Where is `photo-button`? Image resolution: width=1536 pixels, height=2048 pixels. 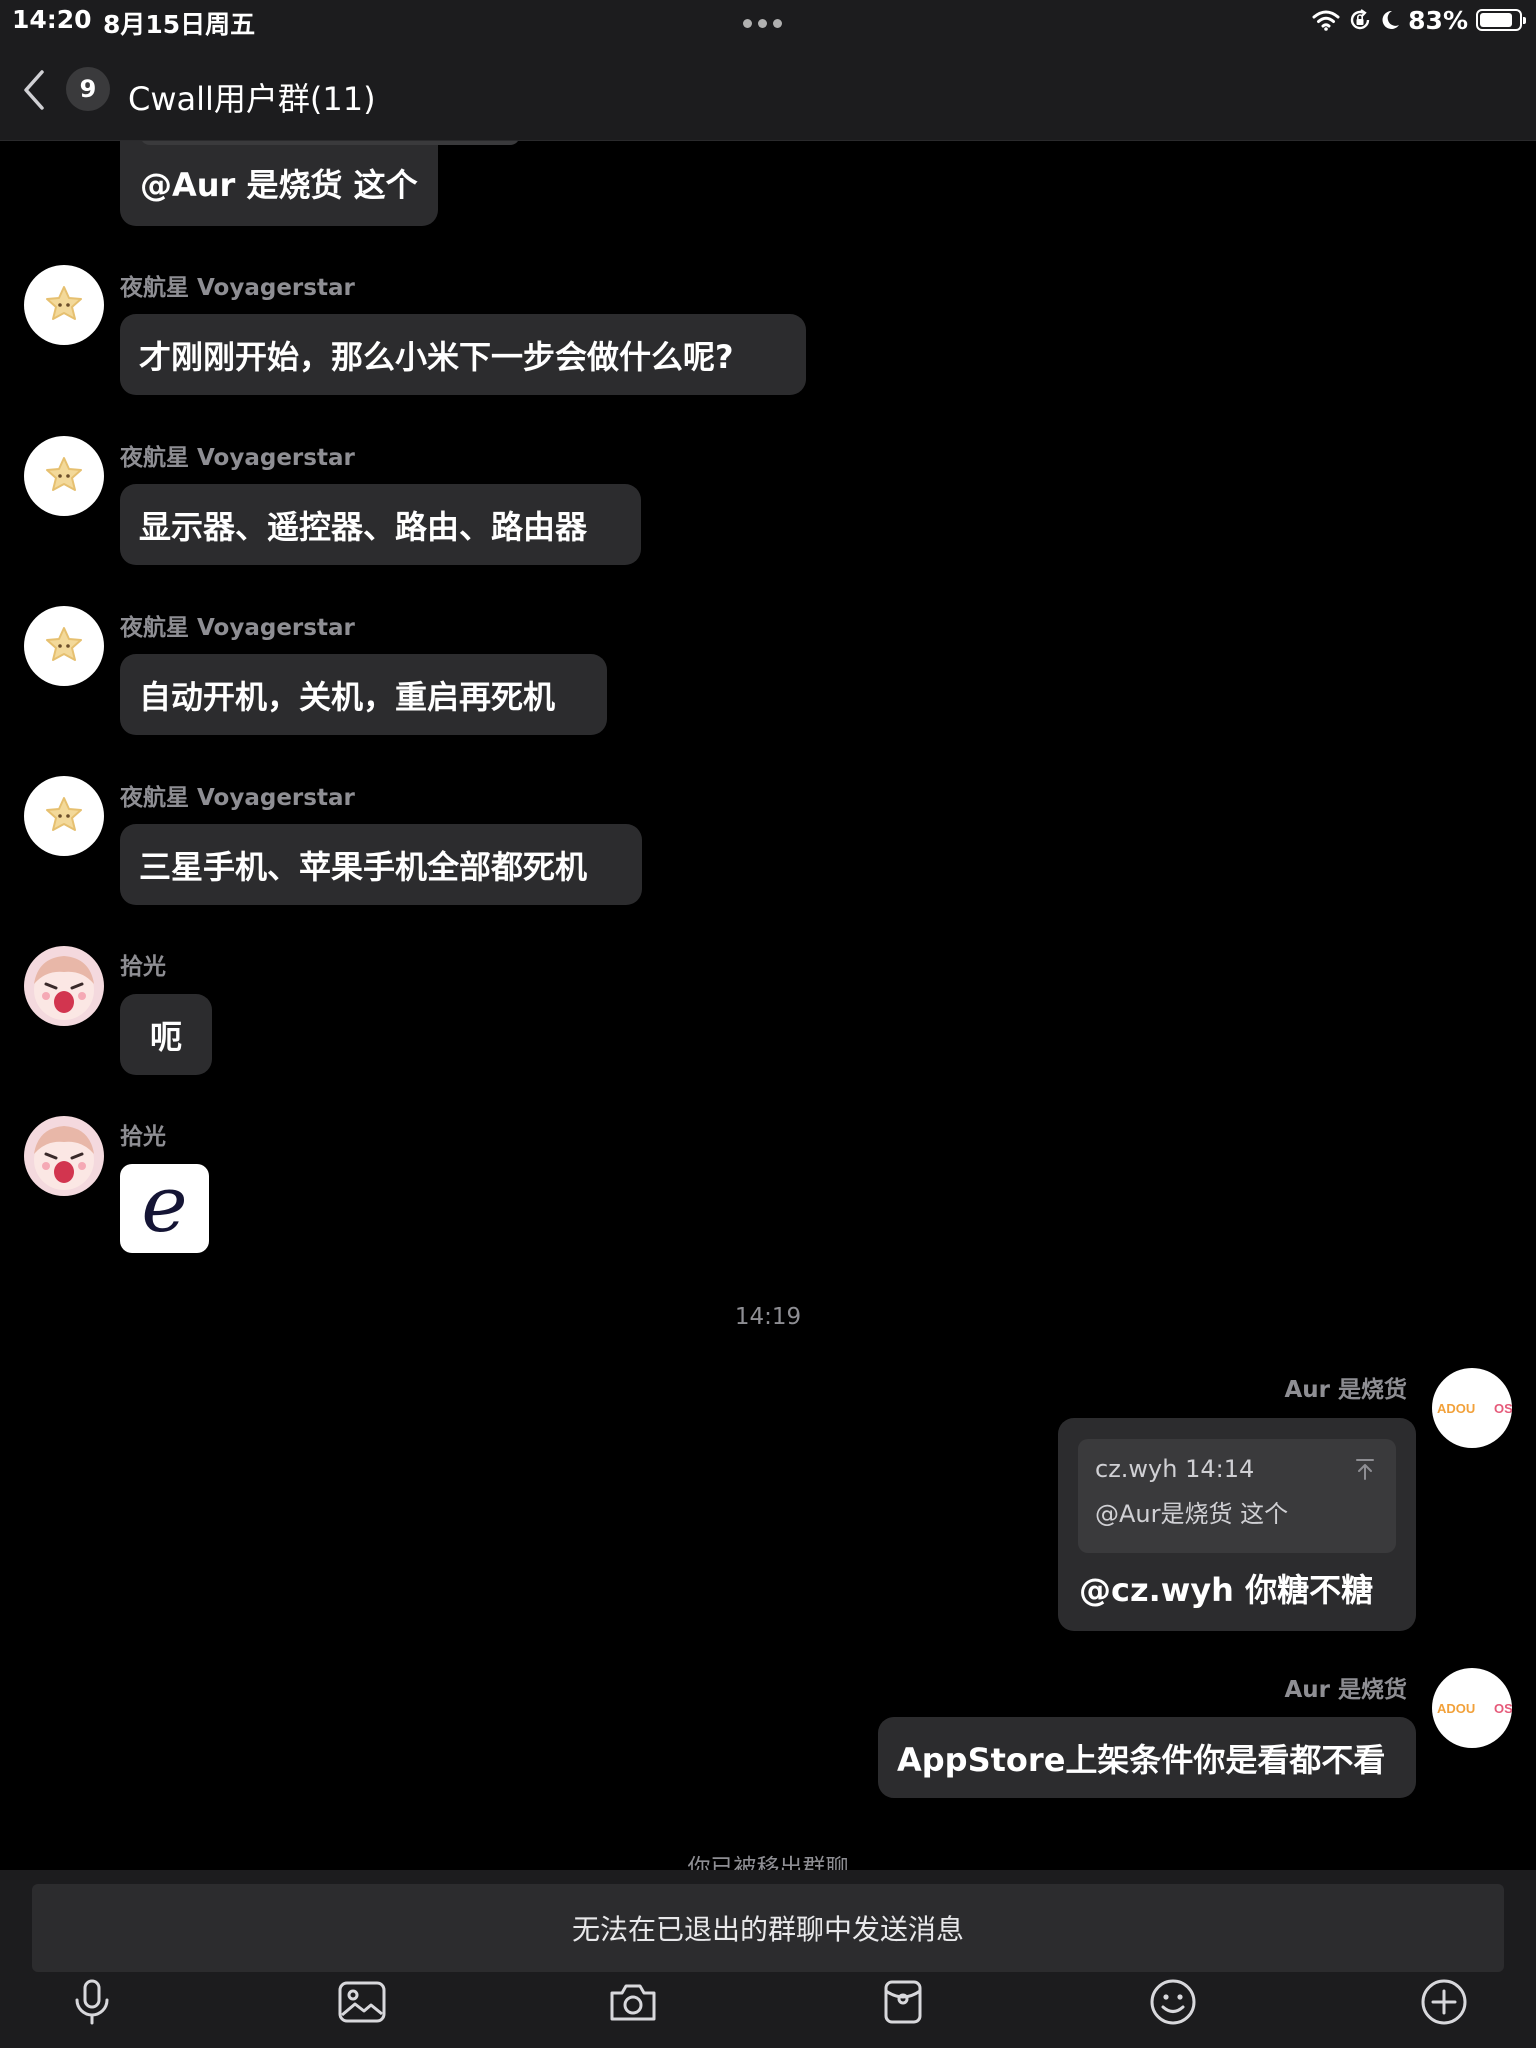
photo-button is located at coordinates (362, 2002).